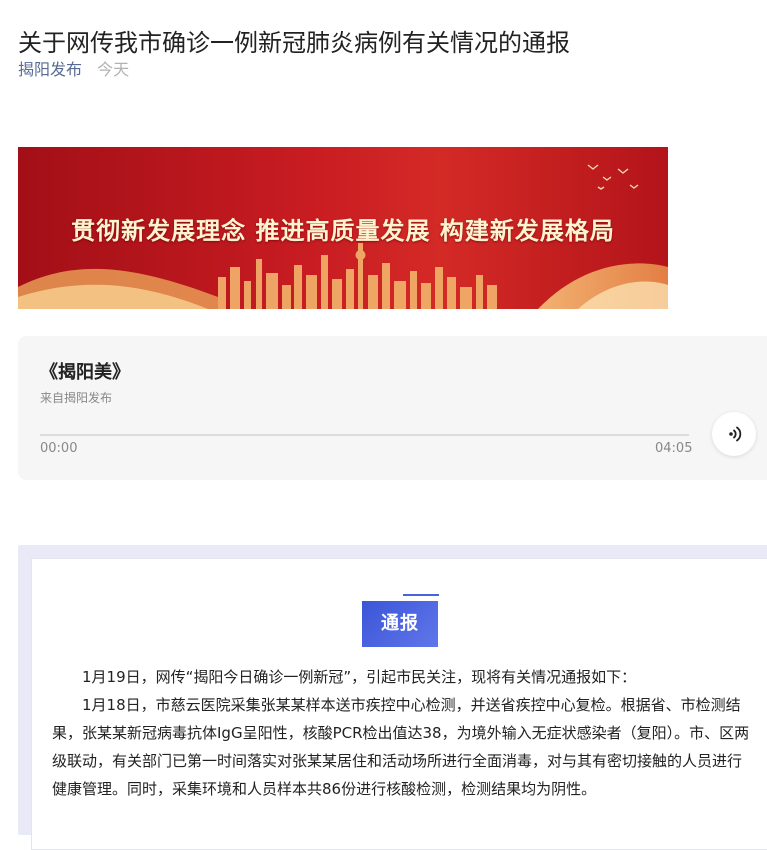 This screenshot has height=850, width=767. What do you see at coordinates (364, 435) in the screenshot?
I see `audio-progress-bar` at bounding box center [364, 435].